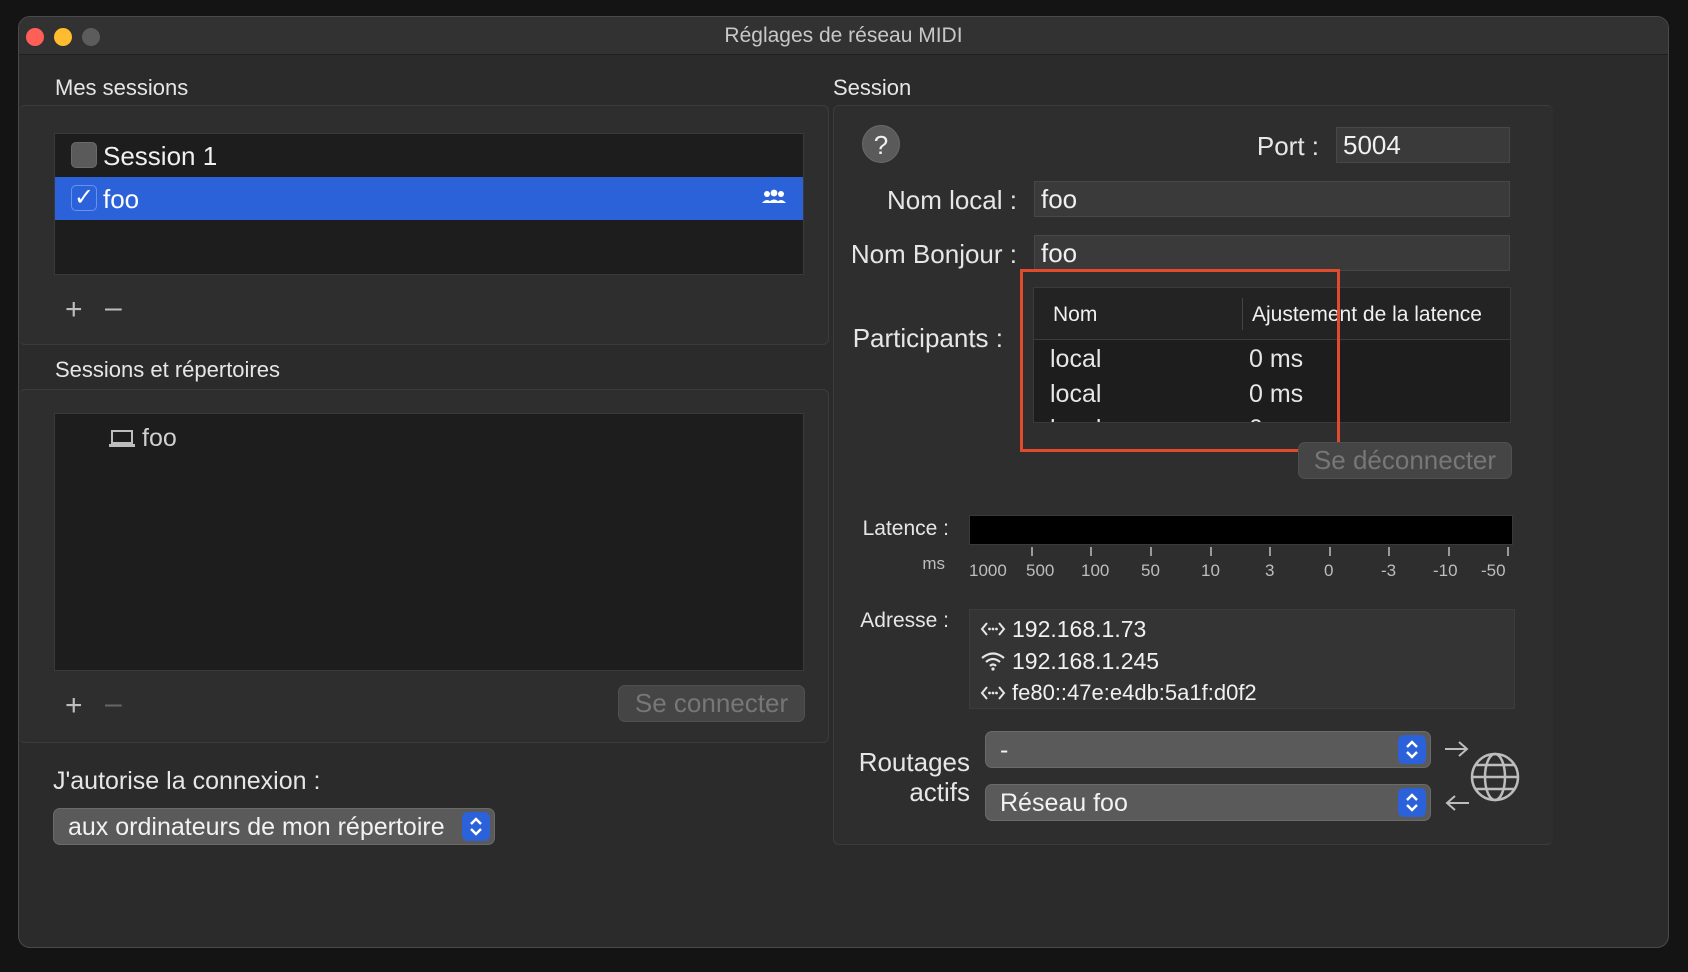  I want to click on routing-in-value: Réseau foo, so click(1064, 803).